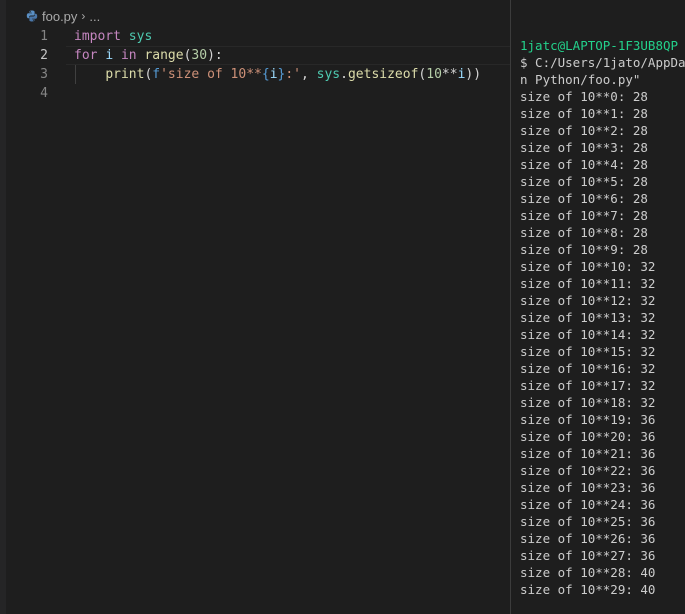 This screenshot has width=685, height=614. I want to click on terminal-output-line: size of 10**20: 36, so click(588, 436).